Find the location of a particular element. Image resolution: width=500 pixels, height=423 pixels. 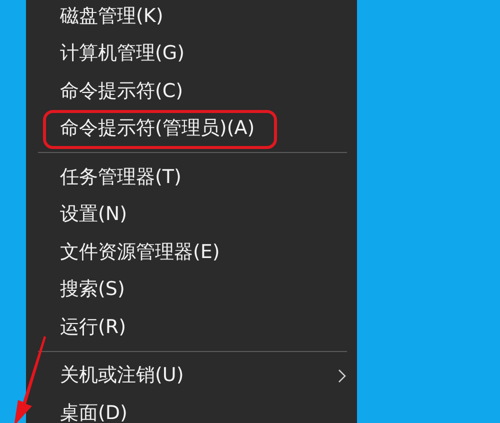

menu-item: 命令提示符(C) is located at coordinates (122, 91).